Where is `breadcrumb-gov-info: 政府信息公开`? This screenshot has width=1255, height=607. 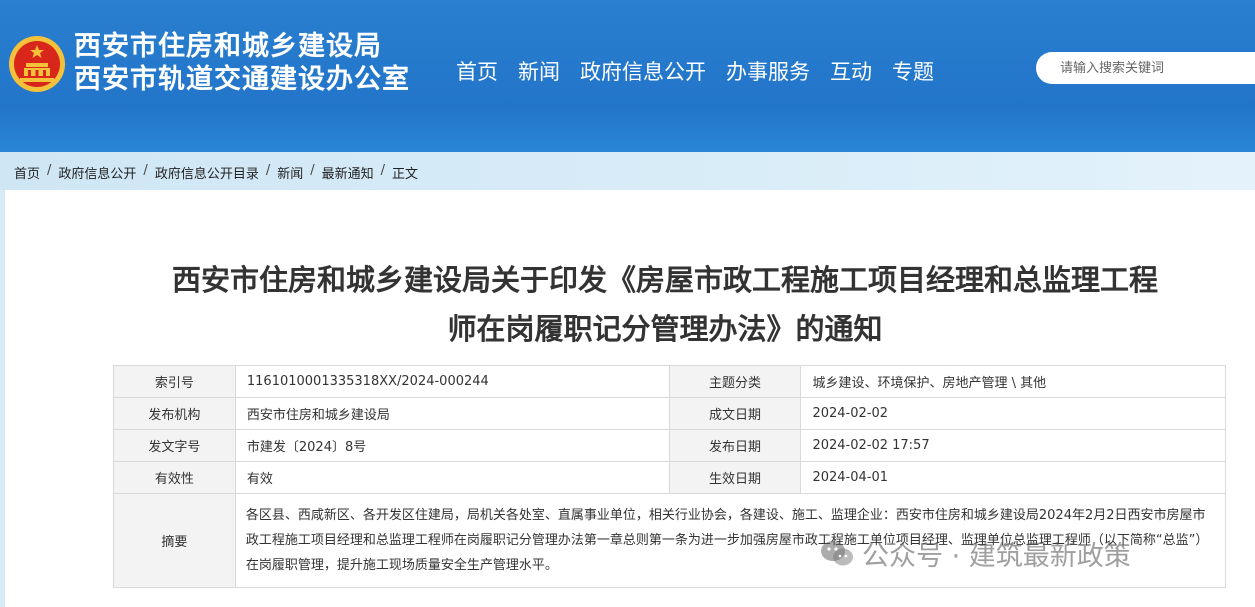 breadcrumb-gov-info: 政府信息公开 is located at coordinates (97, 172).